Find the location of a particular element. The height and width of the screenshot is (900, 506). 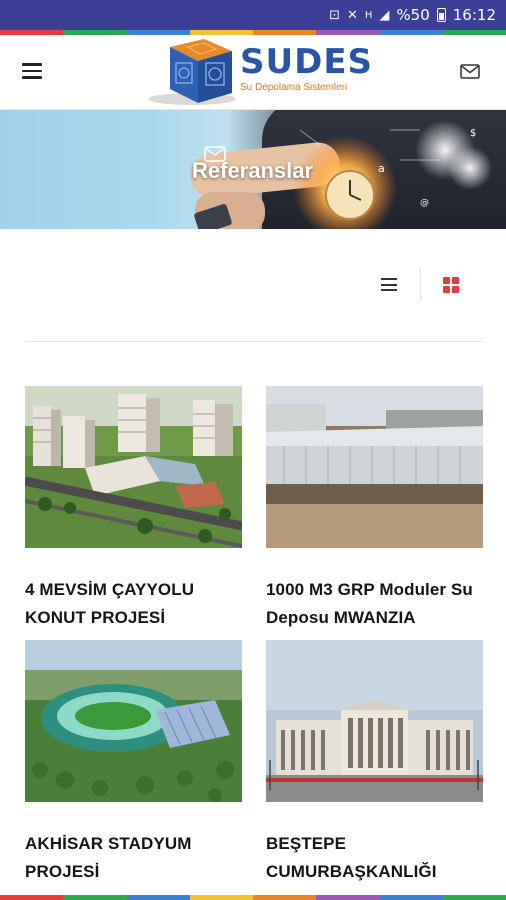

app-header: SUDES Su Depolama Sistemleri is located at coordinates (253, 72).